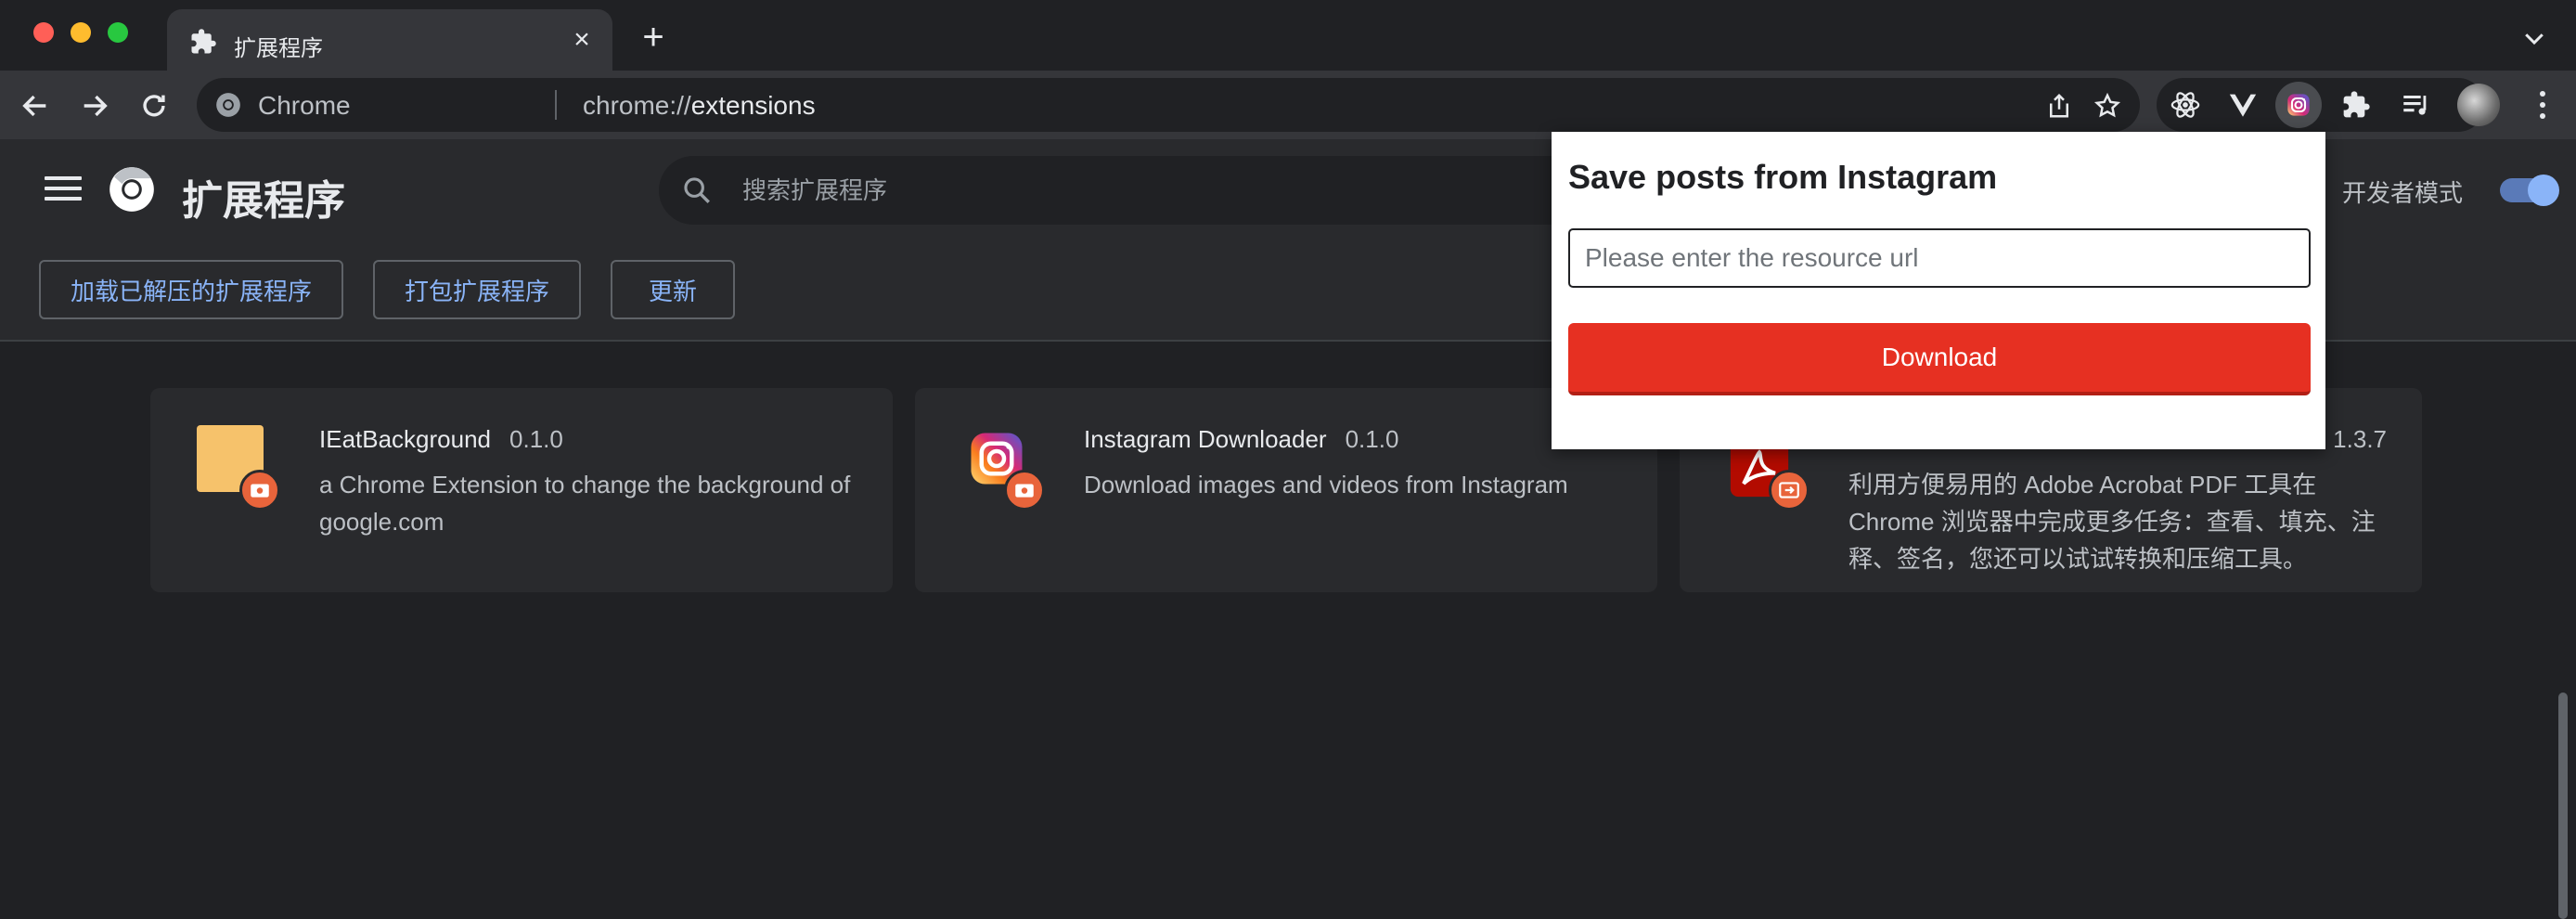  What do you see at coordinates (477, 289) in the screenshot?
I see `pack-extension-button: 打包扩展程序` at bounding box center [477, 289].